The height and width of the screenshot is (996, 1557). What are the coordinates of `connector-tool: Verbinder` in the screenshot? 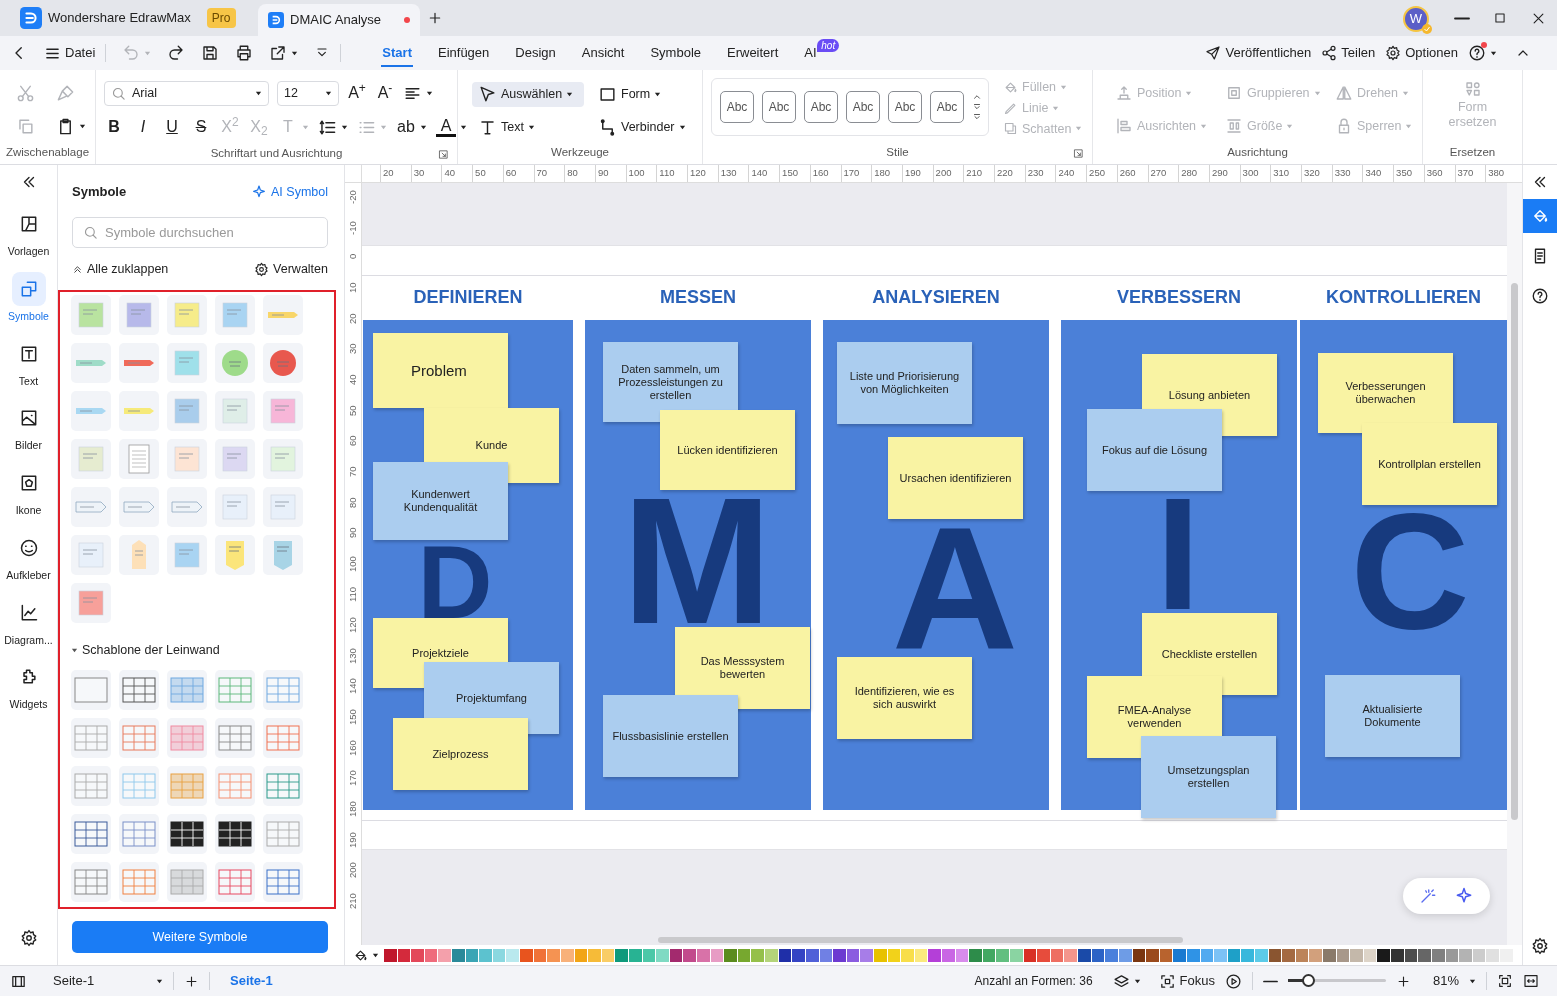 It's located at (642, 127).